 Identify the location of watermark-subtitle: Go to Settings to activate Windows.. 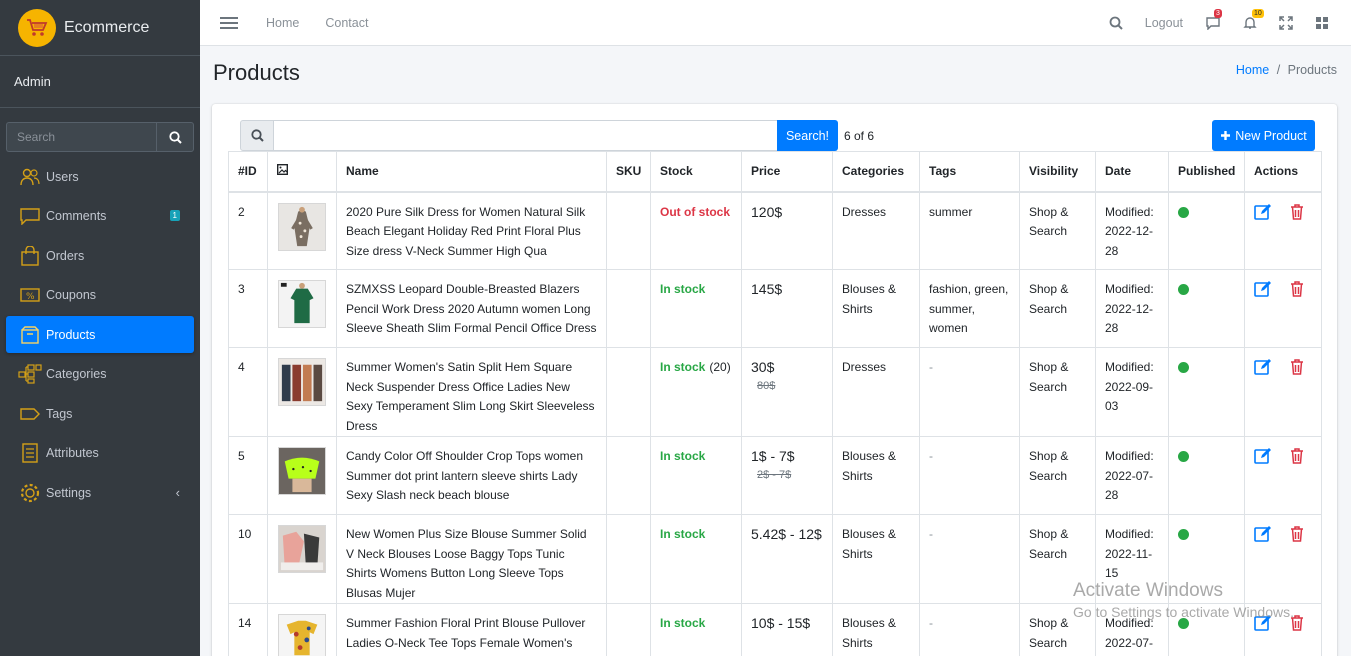
(1183, 612).